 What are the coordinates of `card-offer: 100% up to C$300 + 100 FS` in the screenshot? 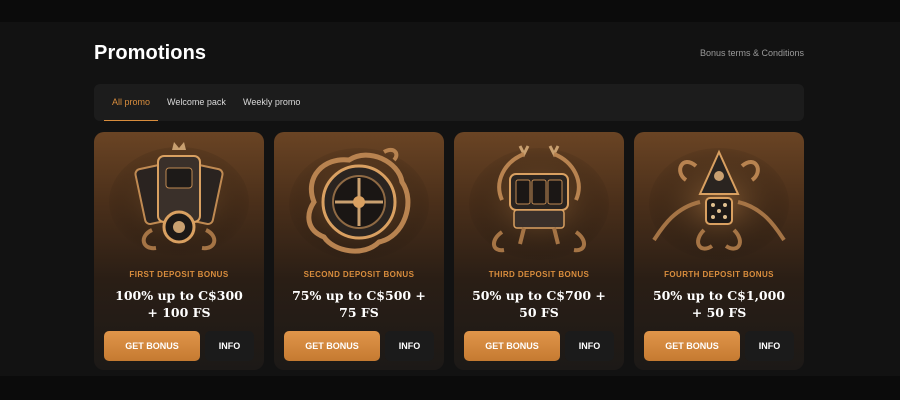 It's located at (179, 304).